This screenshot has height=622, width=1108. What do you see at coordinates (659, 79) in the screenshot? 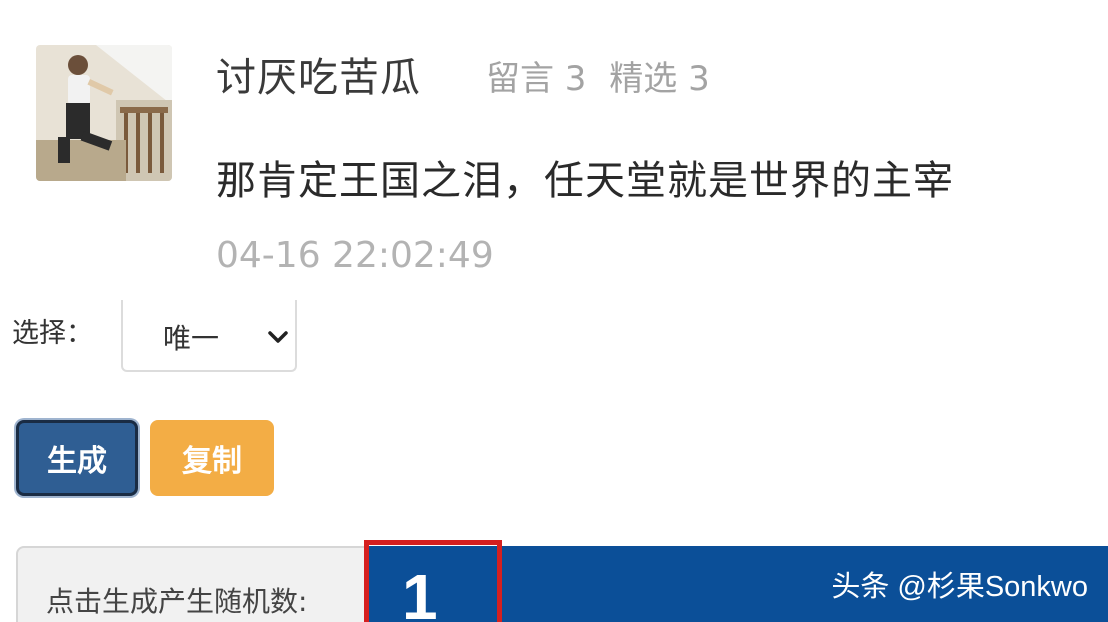
I see `featured-count: 精选 3` at bounding box center [659, 79].